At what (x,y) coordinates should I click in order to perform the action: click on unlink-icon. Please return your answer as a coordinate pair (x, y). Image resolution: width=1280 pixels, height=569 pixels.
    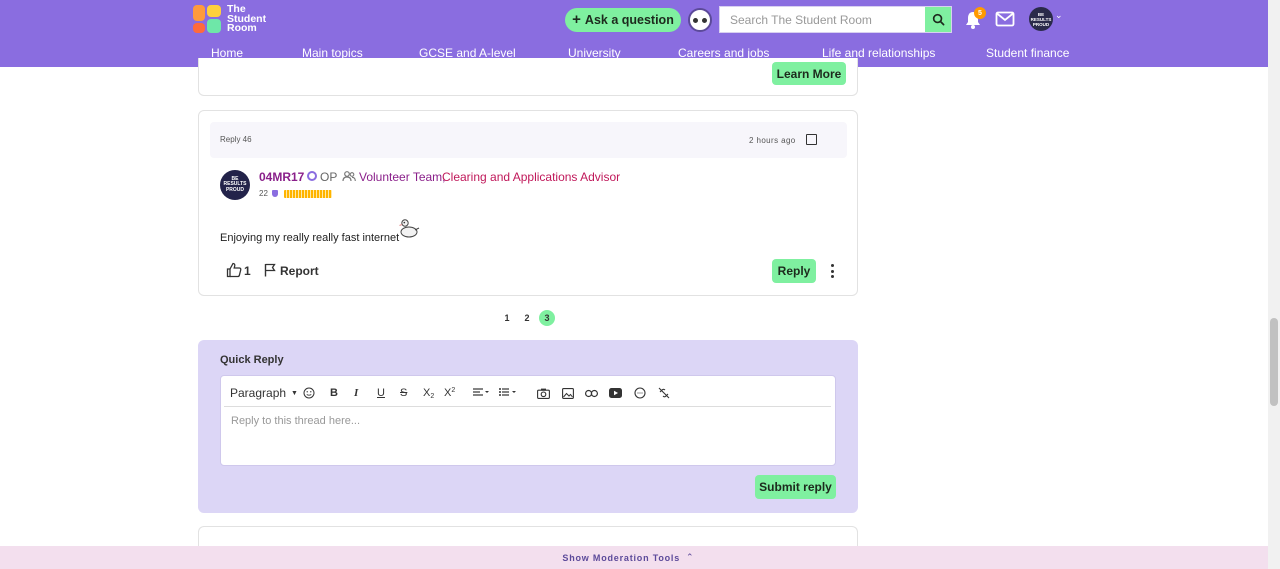
    Looking at the image, I should click on (664, 393).